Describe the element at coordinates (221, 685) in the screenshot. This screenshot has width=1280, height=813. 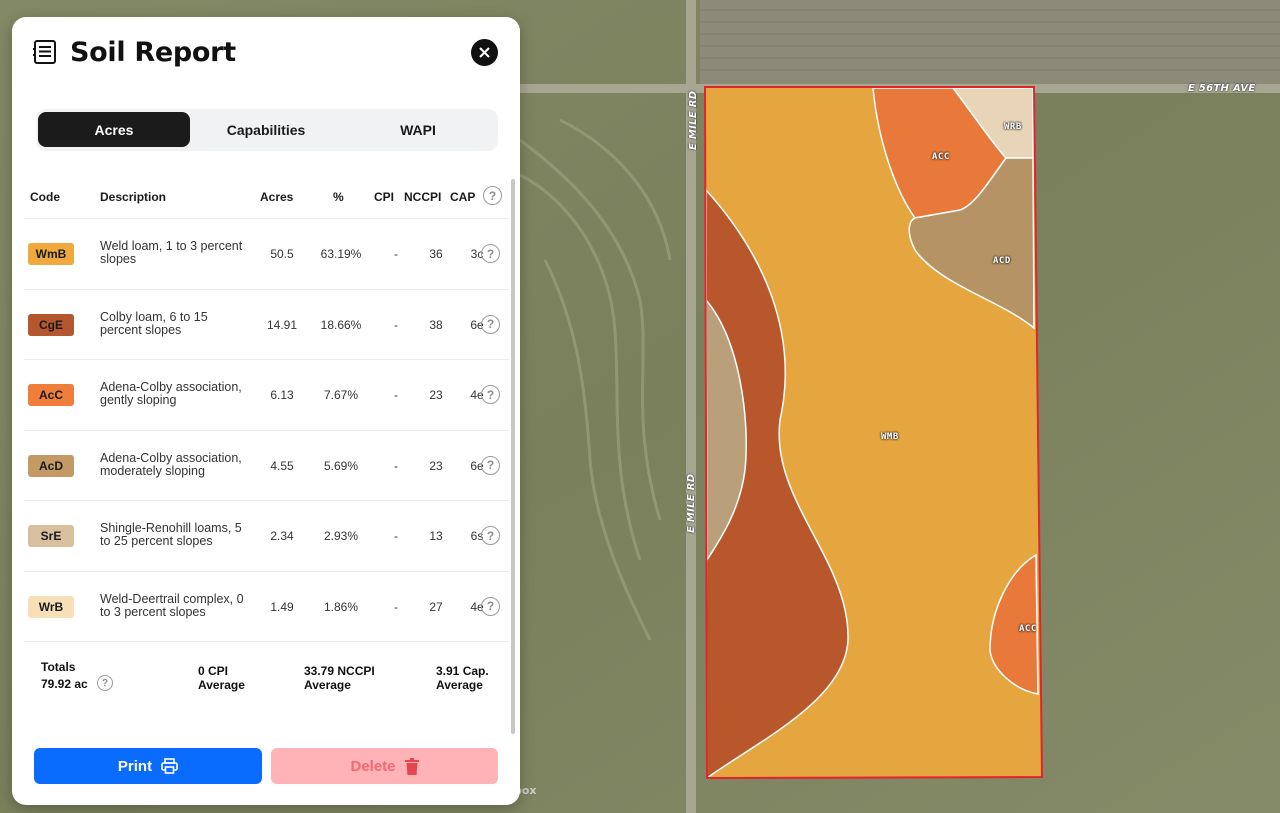
I see `totals-cpi-sub: Average` at that location.